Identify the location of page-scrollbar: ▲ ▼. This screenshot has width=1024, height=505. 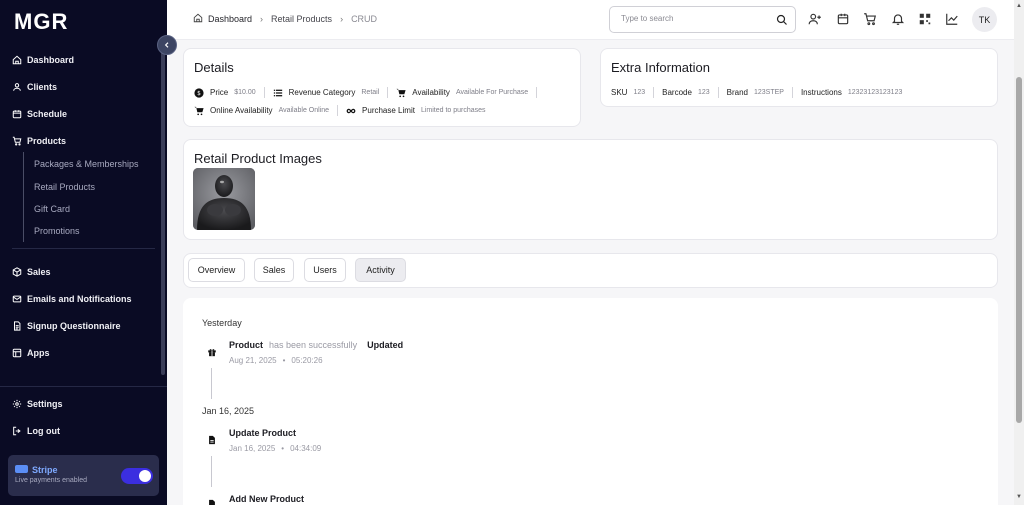
(1019, 252).